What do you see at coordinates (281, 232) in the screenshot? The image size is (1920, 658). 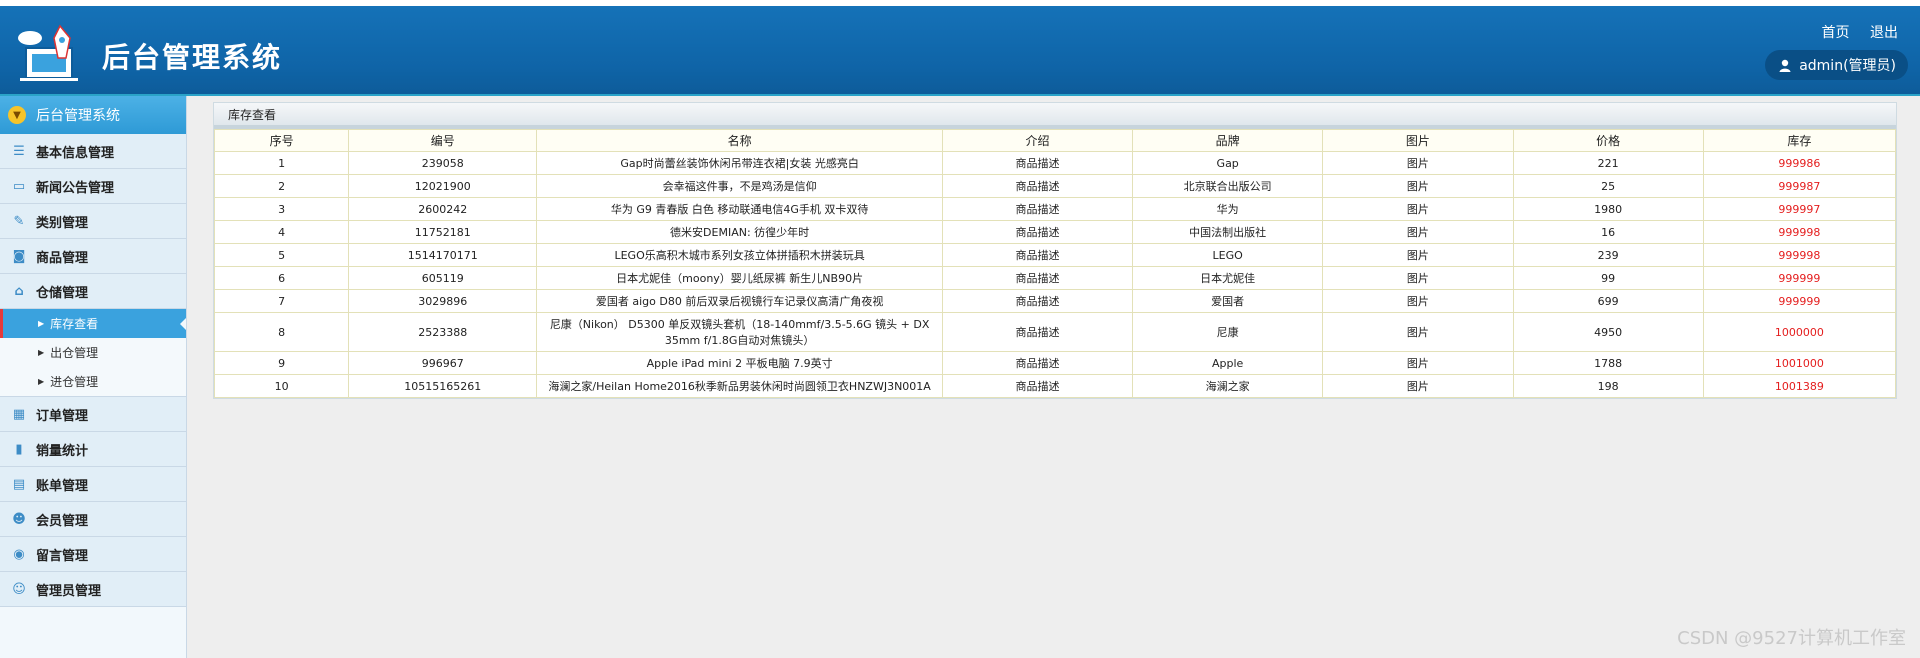 I see `cell-index: 4` at bounding box center [281, 232].